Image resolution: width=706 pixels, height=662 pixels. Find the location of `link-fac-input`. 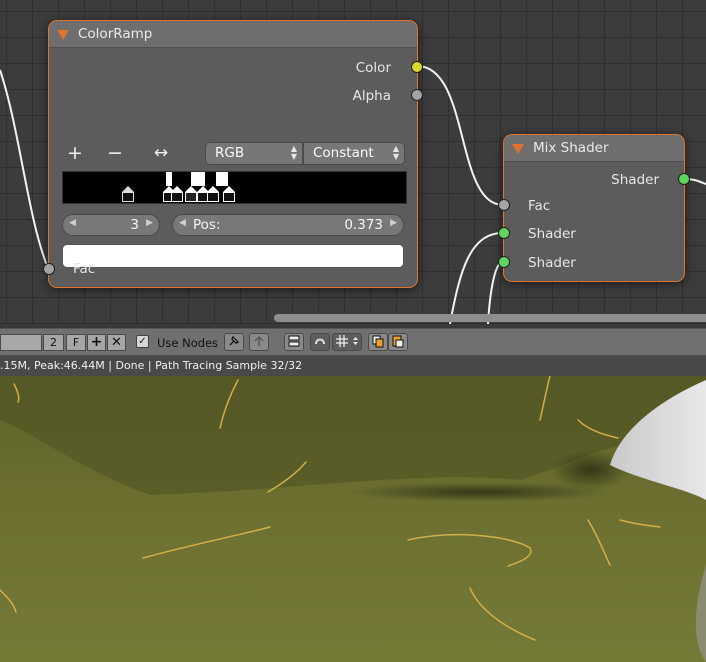

link-fac-input is located at coordinates (24, 169).